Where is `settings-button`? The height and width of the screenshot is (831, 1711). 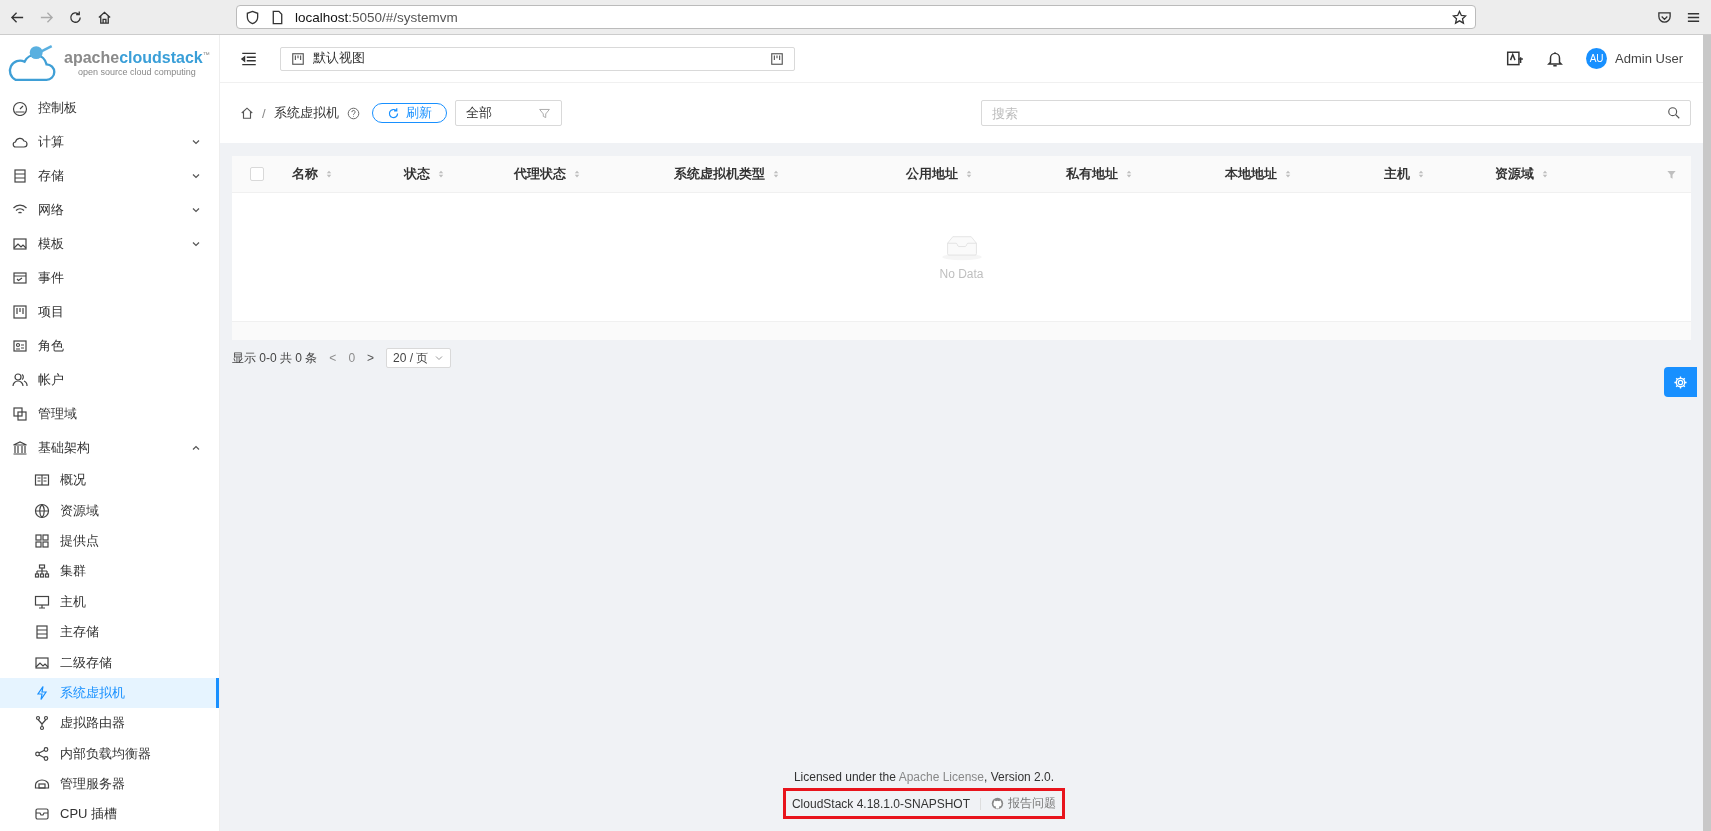
settings-button is located at coordinates (1680, 382).